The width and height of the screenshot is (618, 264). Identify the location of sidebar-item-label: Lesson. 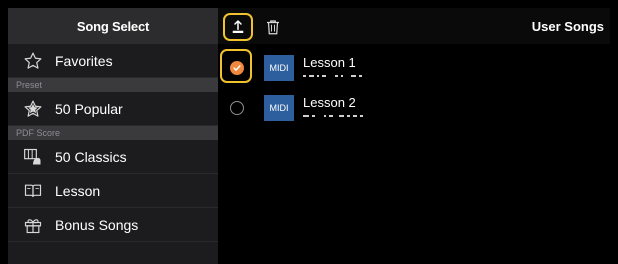
(78, 190).